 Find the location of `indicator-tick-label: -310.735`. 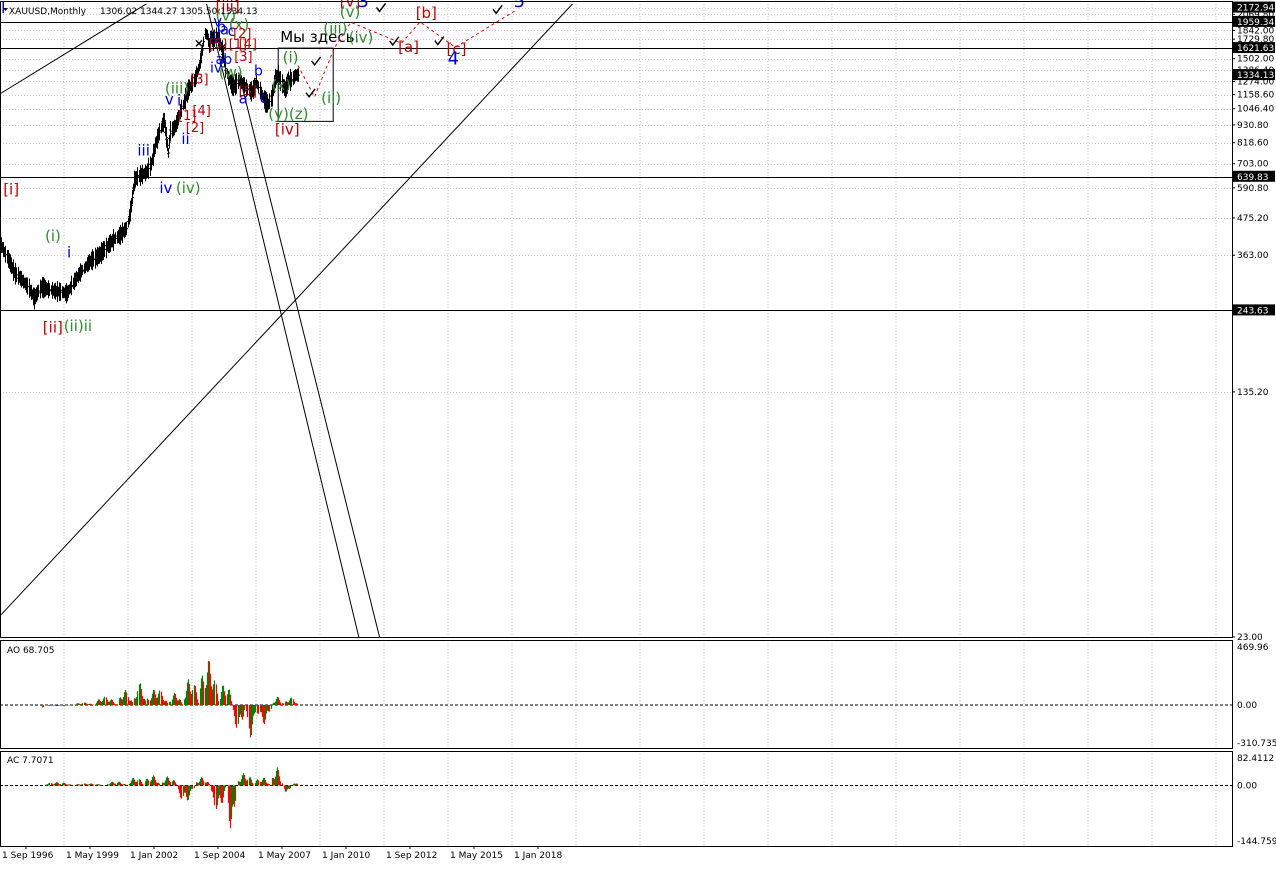

indicator-tick-label: -310.735 is located at coordinates (1256, 744).